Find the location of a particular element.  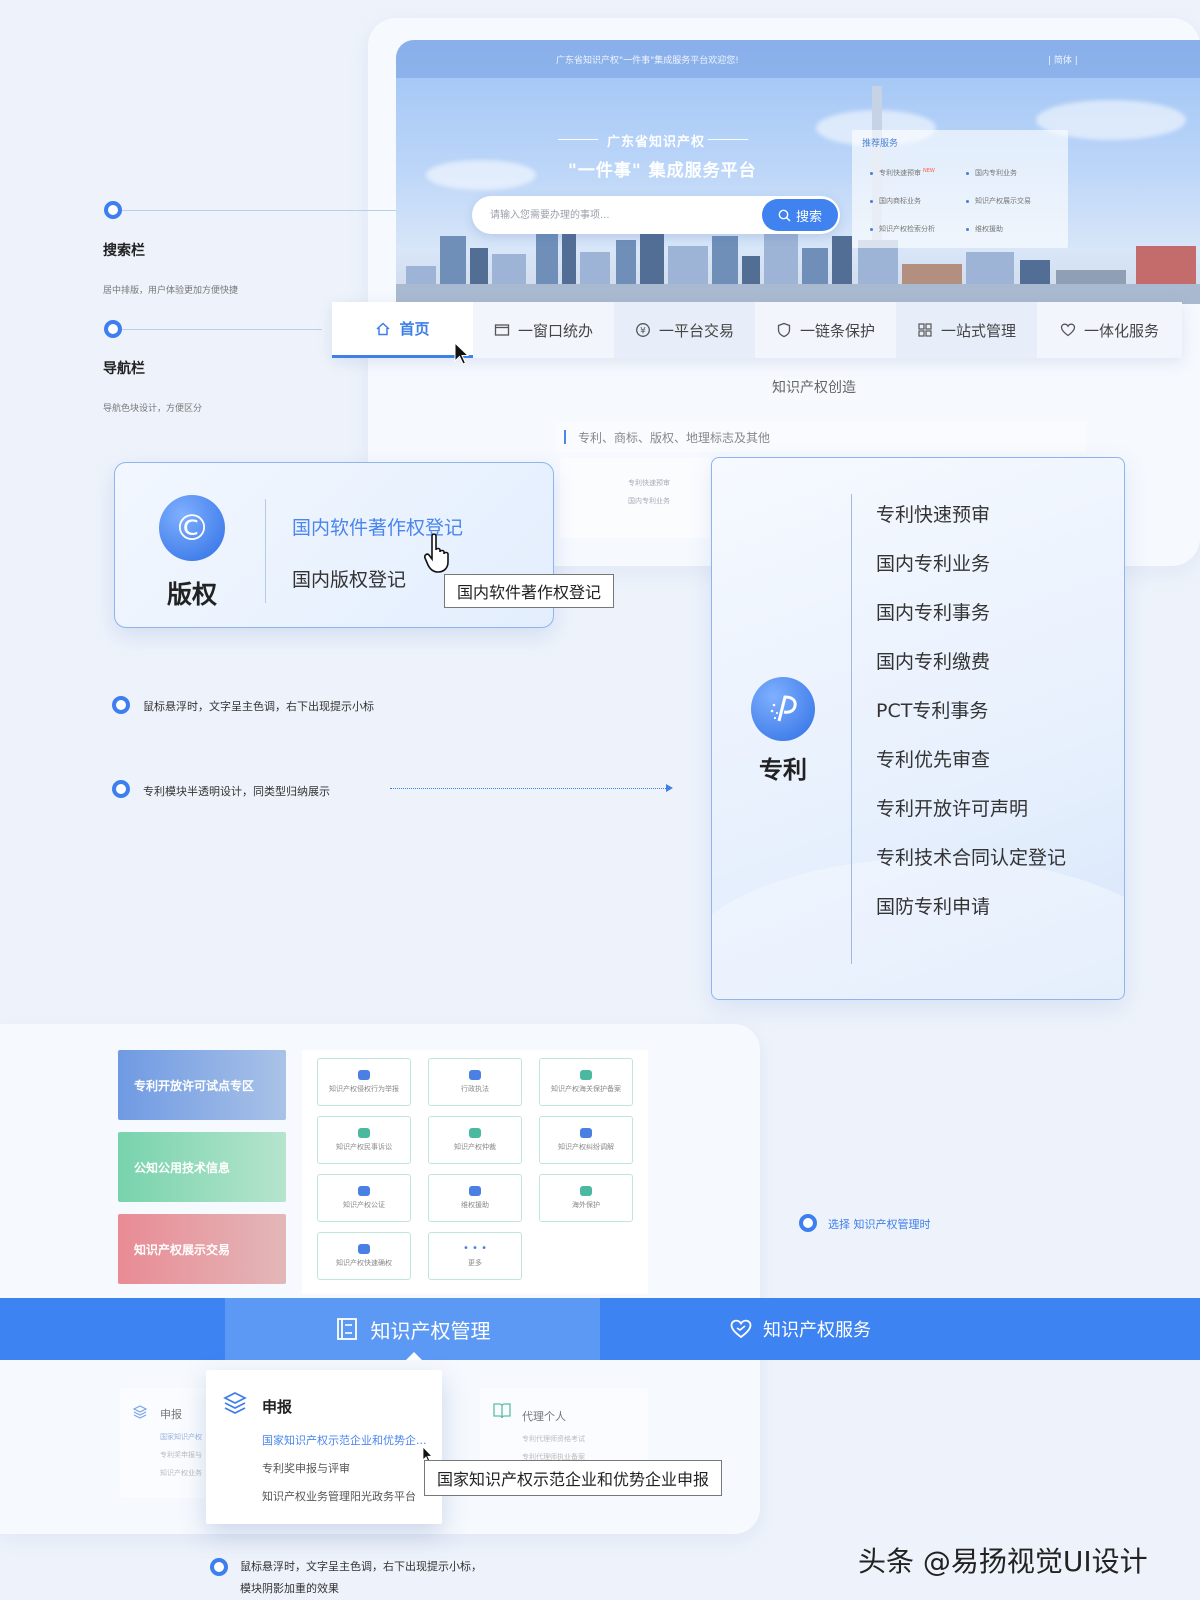

nav-item-label: 首页 is located at coordinates (414, 329).